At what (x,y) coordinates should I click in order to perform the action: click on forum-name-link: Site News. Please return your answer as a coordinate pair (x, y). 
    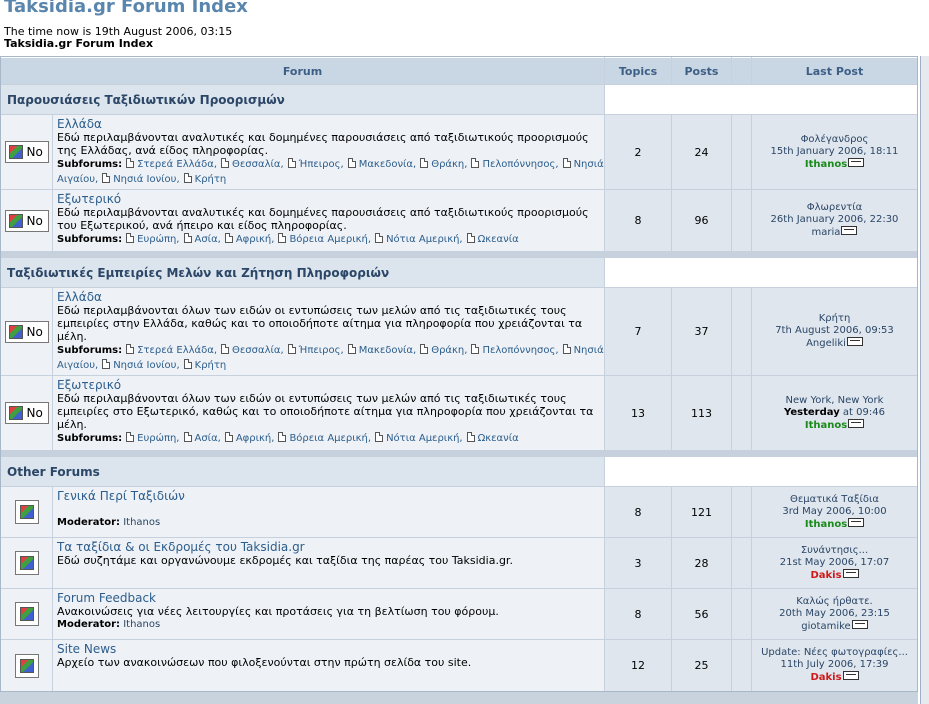
    Looking at the image, I should click on (330, 649).